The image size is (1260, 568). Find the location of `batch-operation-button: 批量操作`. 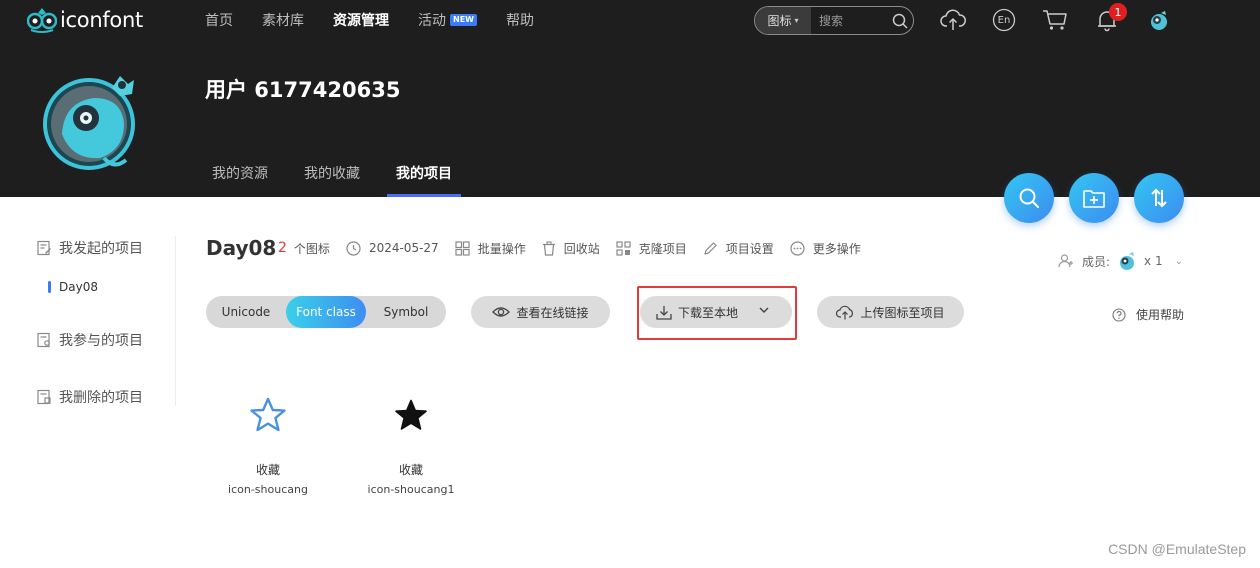

batch-operation-button: 批量操作 is located at coordinates (490, 248).